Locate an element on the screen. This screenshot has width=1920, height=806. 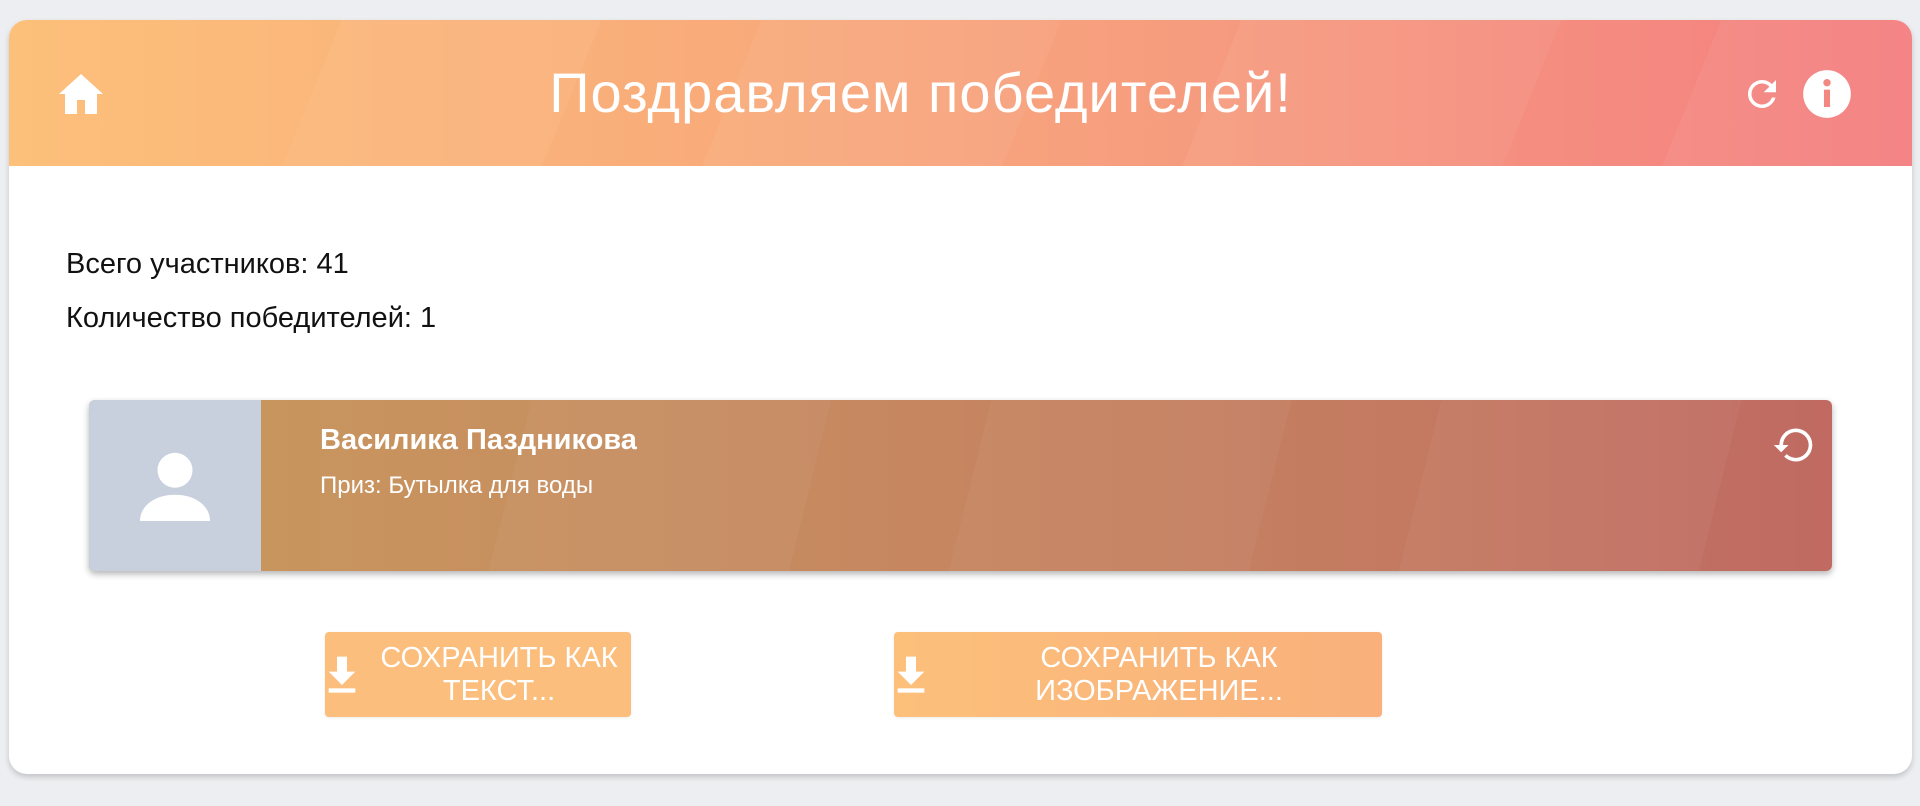
winners-count: Количество победителей: 1 is located at coordinates (251, 318).